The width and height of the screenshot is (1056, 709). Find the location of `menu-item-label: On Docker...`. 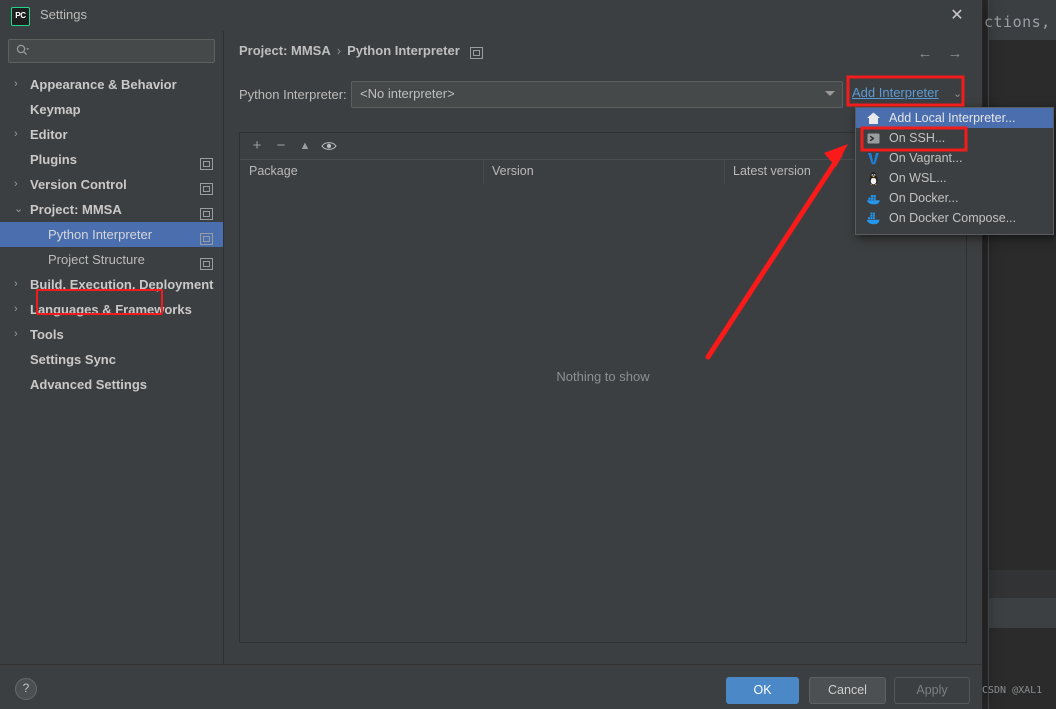

menu-item-label: On Docker... is located at coordinates (924, 198).